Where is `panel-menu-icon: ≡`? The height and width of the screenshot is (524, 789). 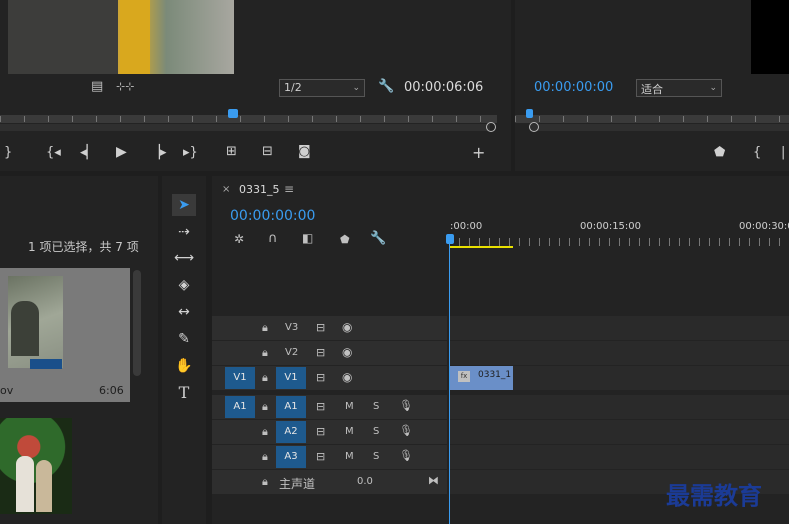
panel-menu-icon: ≡ is located at coordinates (289, 189).